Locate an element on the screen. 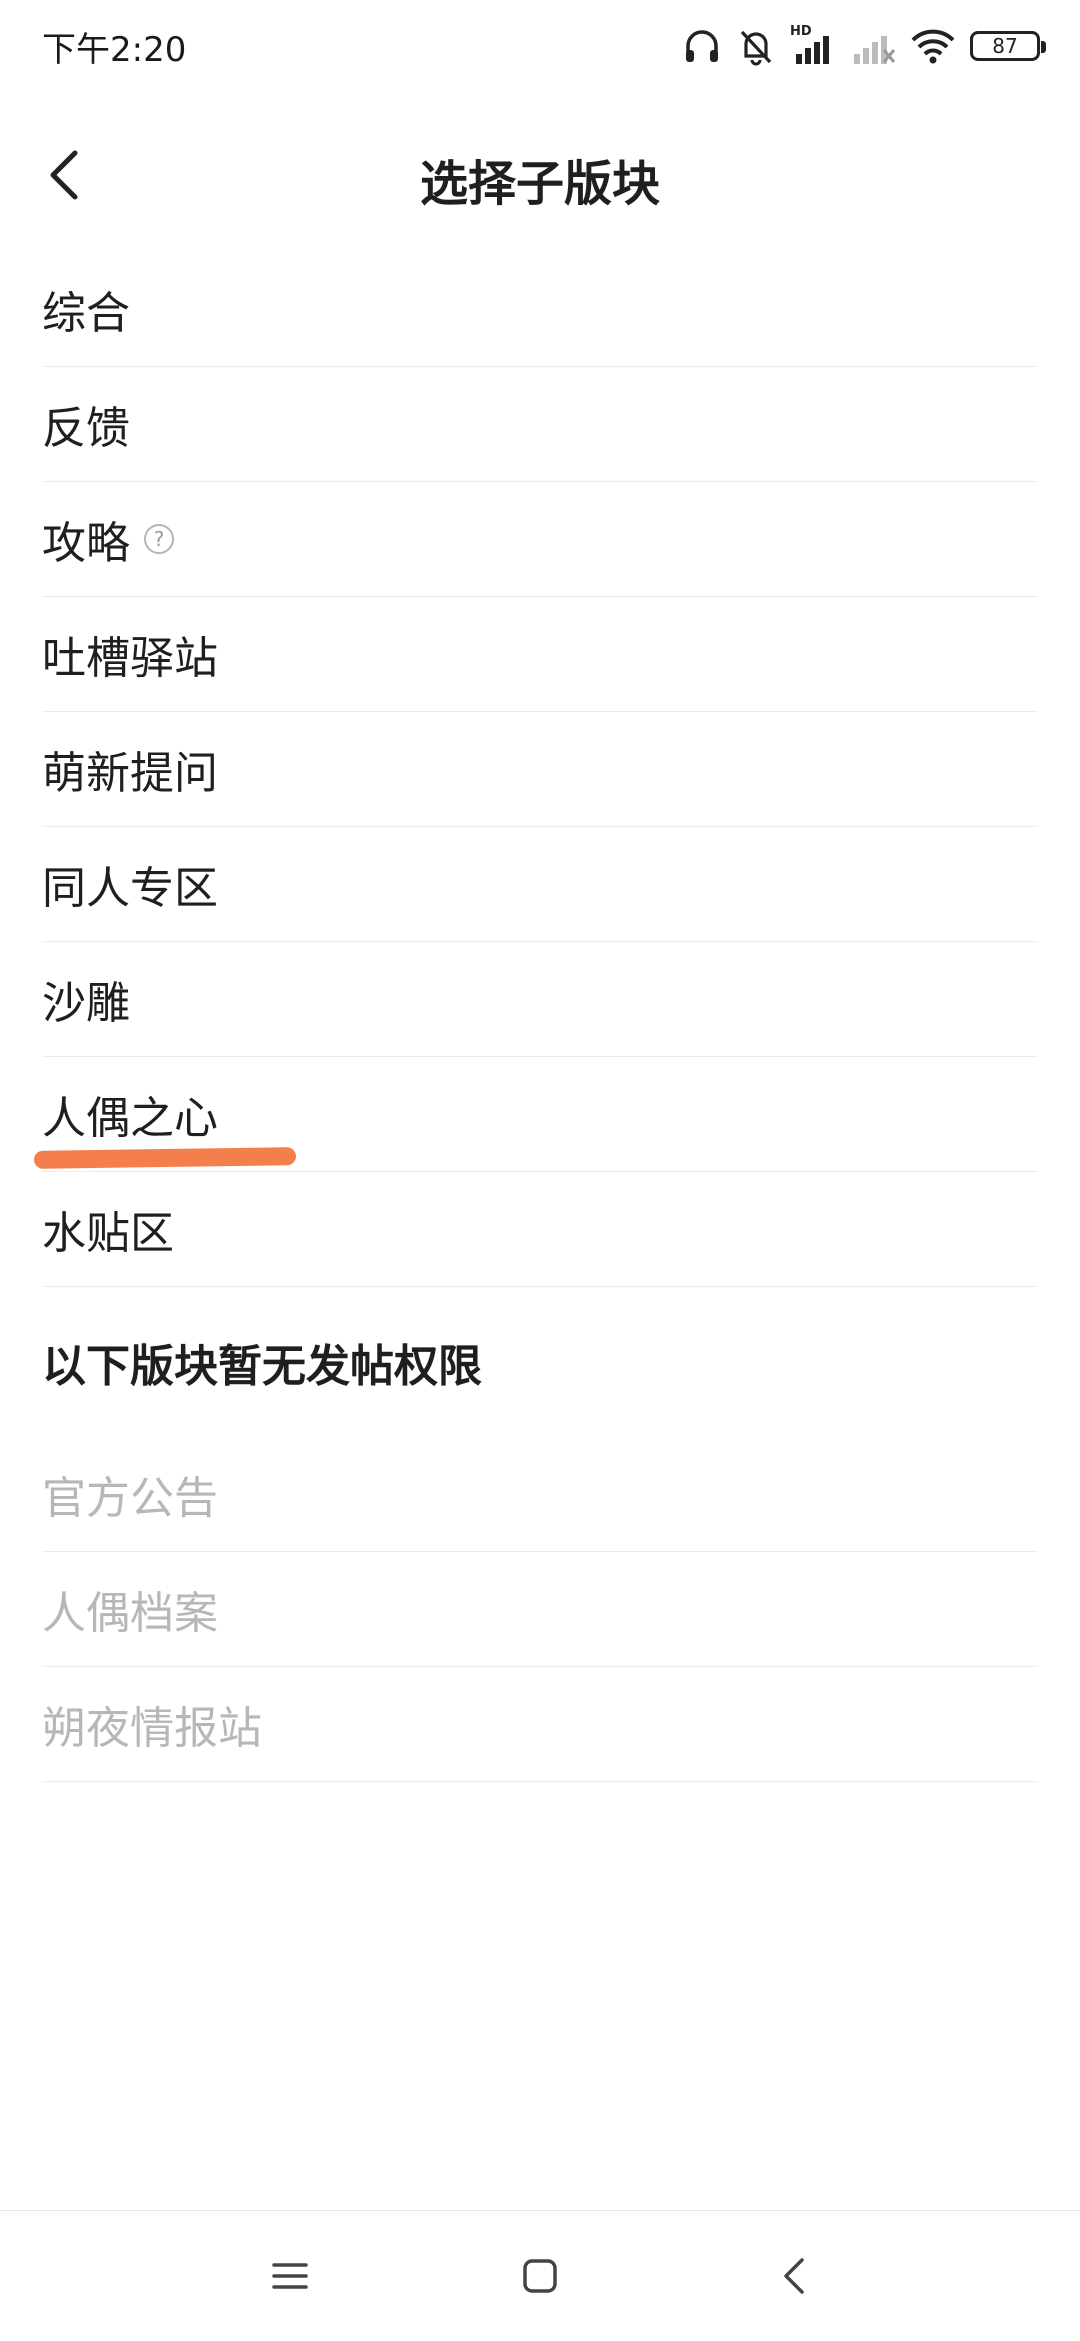 This screenshot has height=2341, width=1080. wifi-icon is located at coordinates (933, 46).